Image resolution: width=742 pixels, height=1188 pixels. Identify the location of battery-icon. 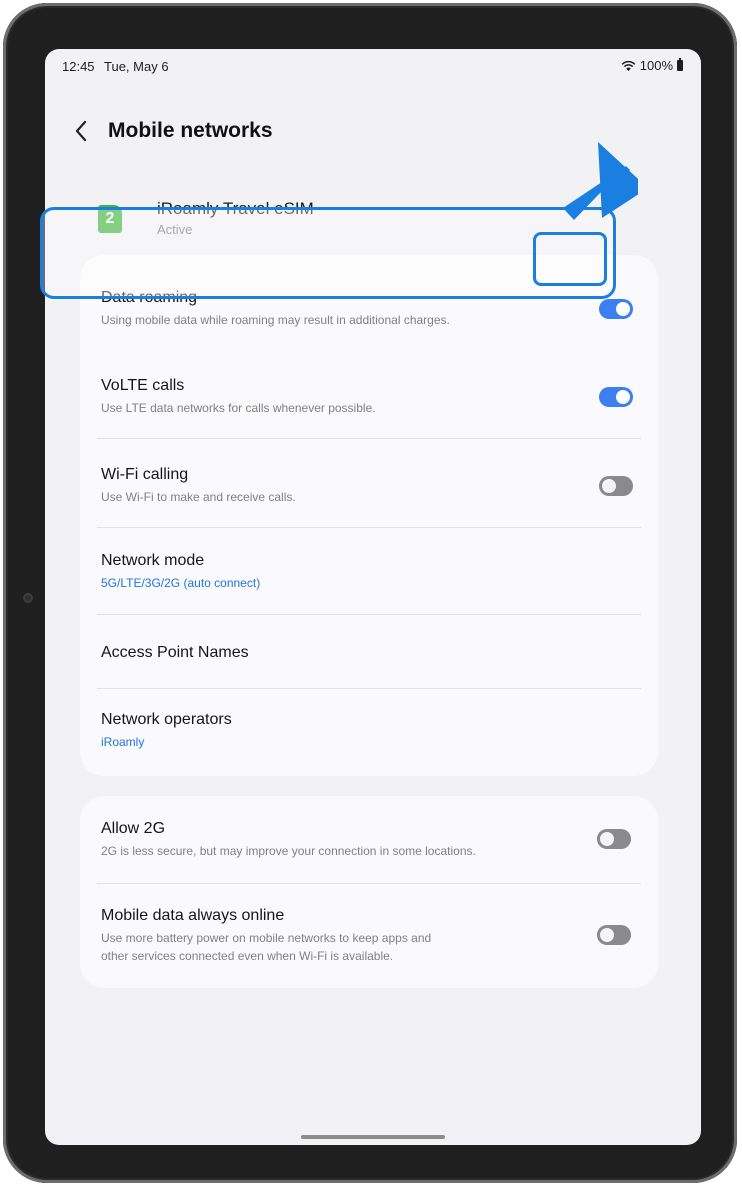
(680, 64).